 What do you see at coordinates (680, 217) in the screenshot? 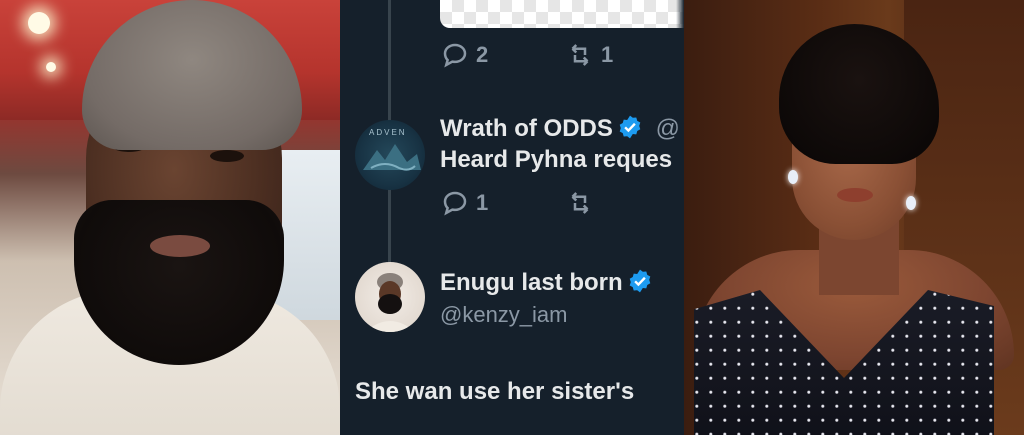
I see `panel-edge` at bounding box center [680, 217].